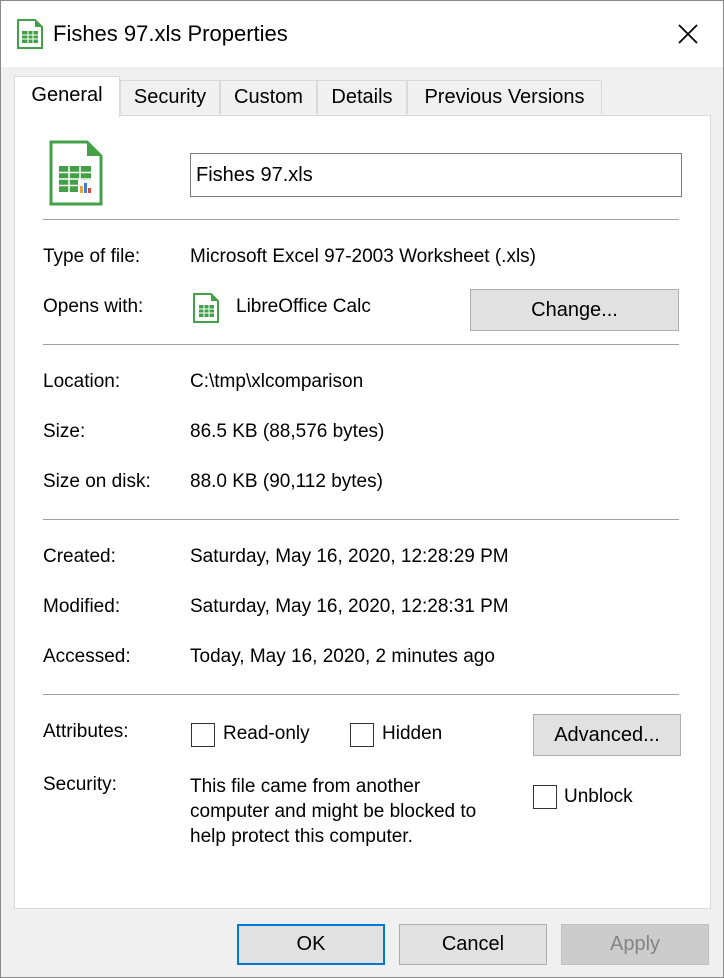 The image size is (724, 978). I want to click on security-message-line: computer and might be blocked to, so click(333, 811).